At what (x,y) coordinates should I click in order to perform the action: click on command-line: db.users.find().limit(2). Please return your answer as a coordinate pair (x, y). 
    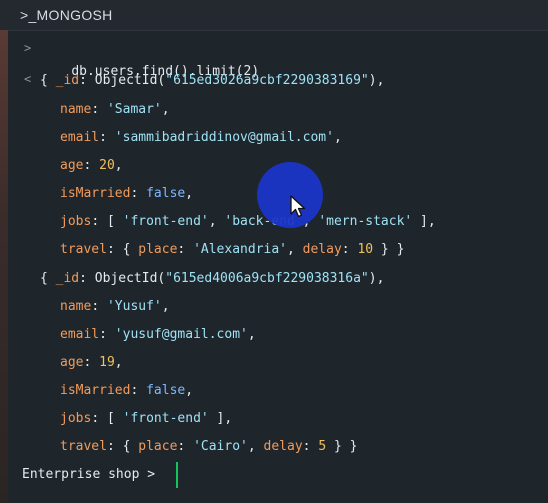
    Looking at the image, I should click on (149, 59).